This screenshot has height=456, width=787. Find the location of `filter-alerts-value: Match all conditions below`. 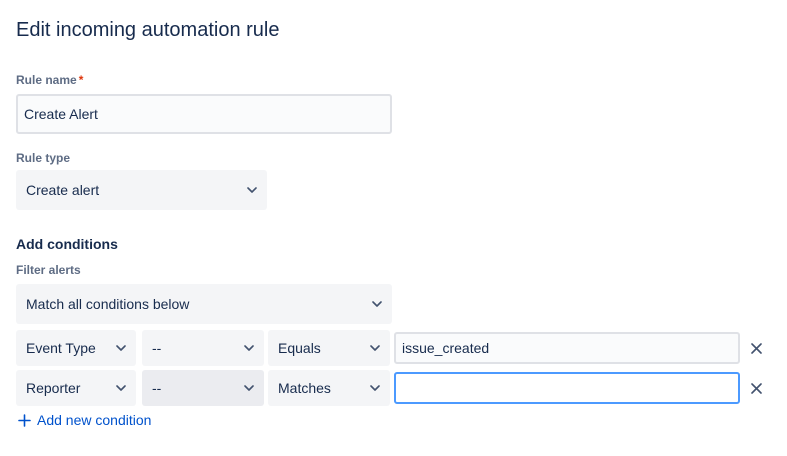

filter-alerts-value: Match all conditions below is located at coordinates (108, 304).